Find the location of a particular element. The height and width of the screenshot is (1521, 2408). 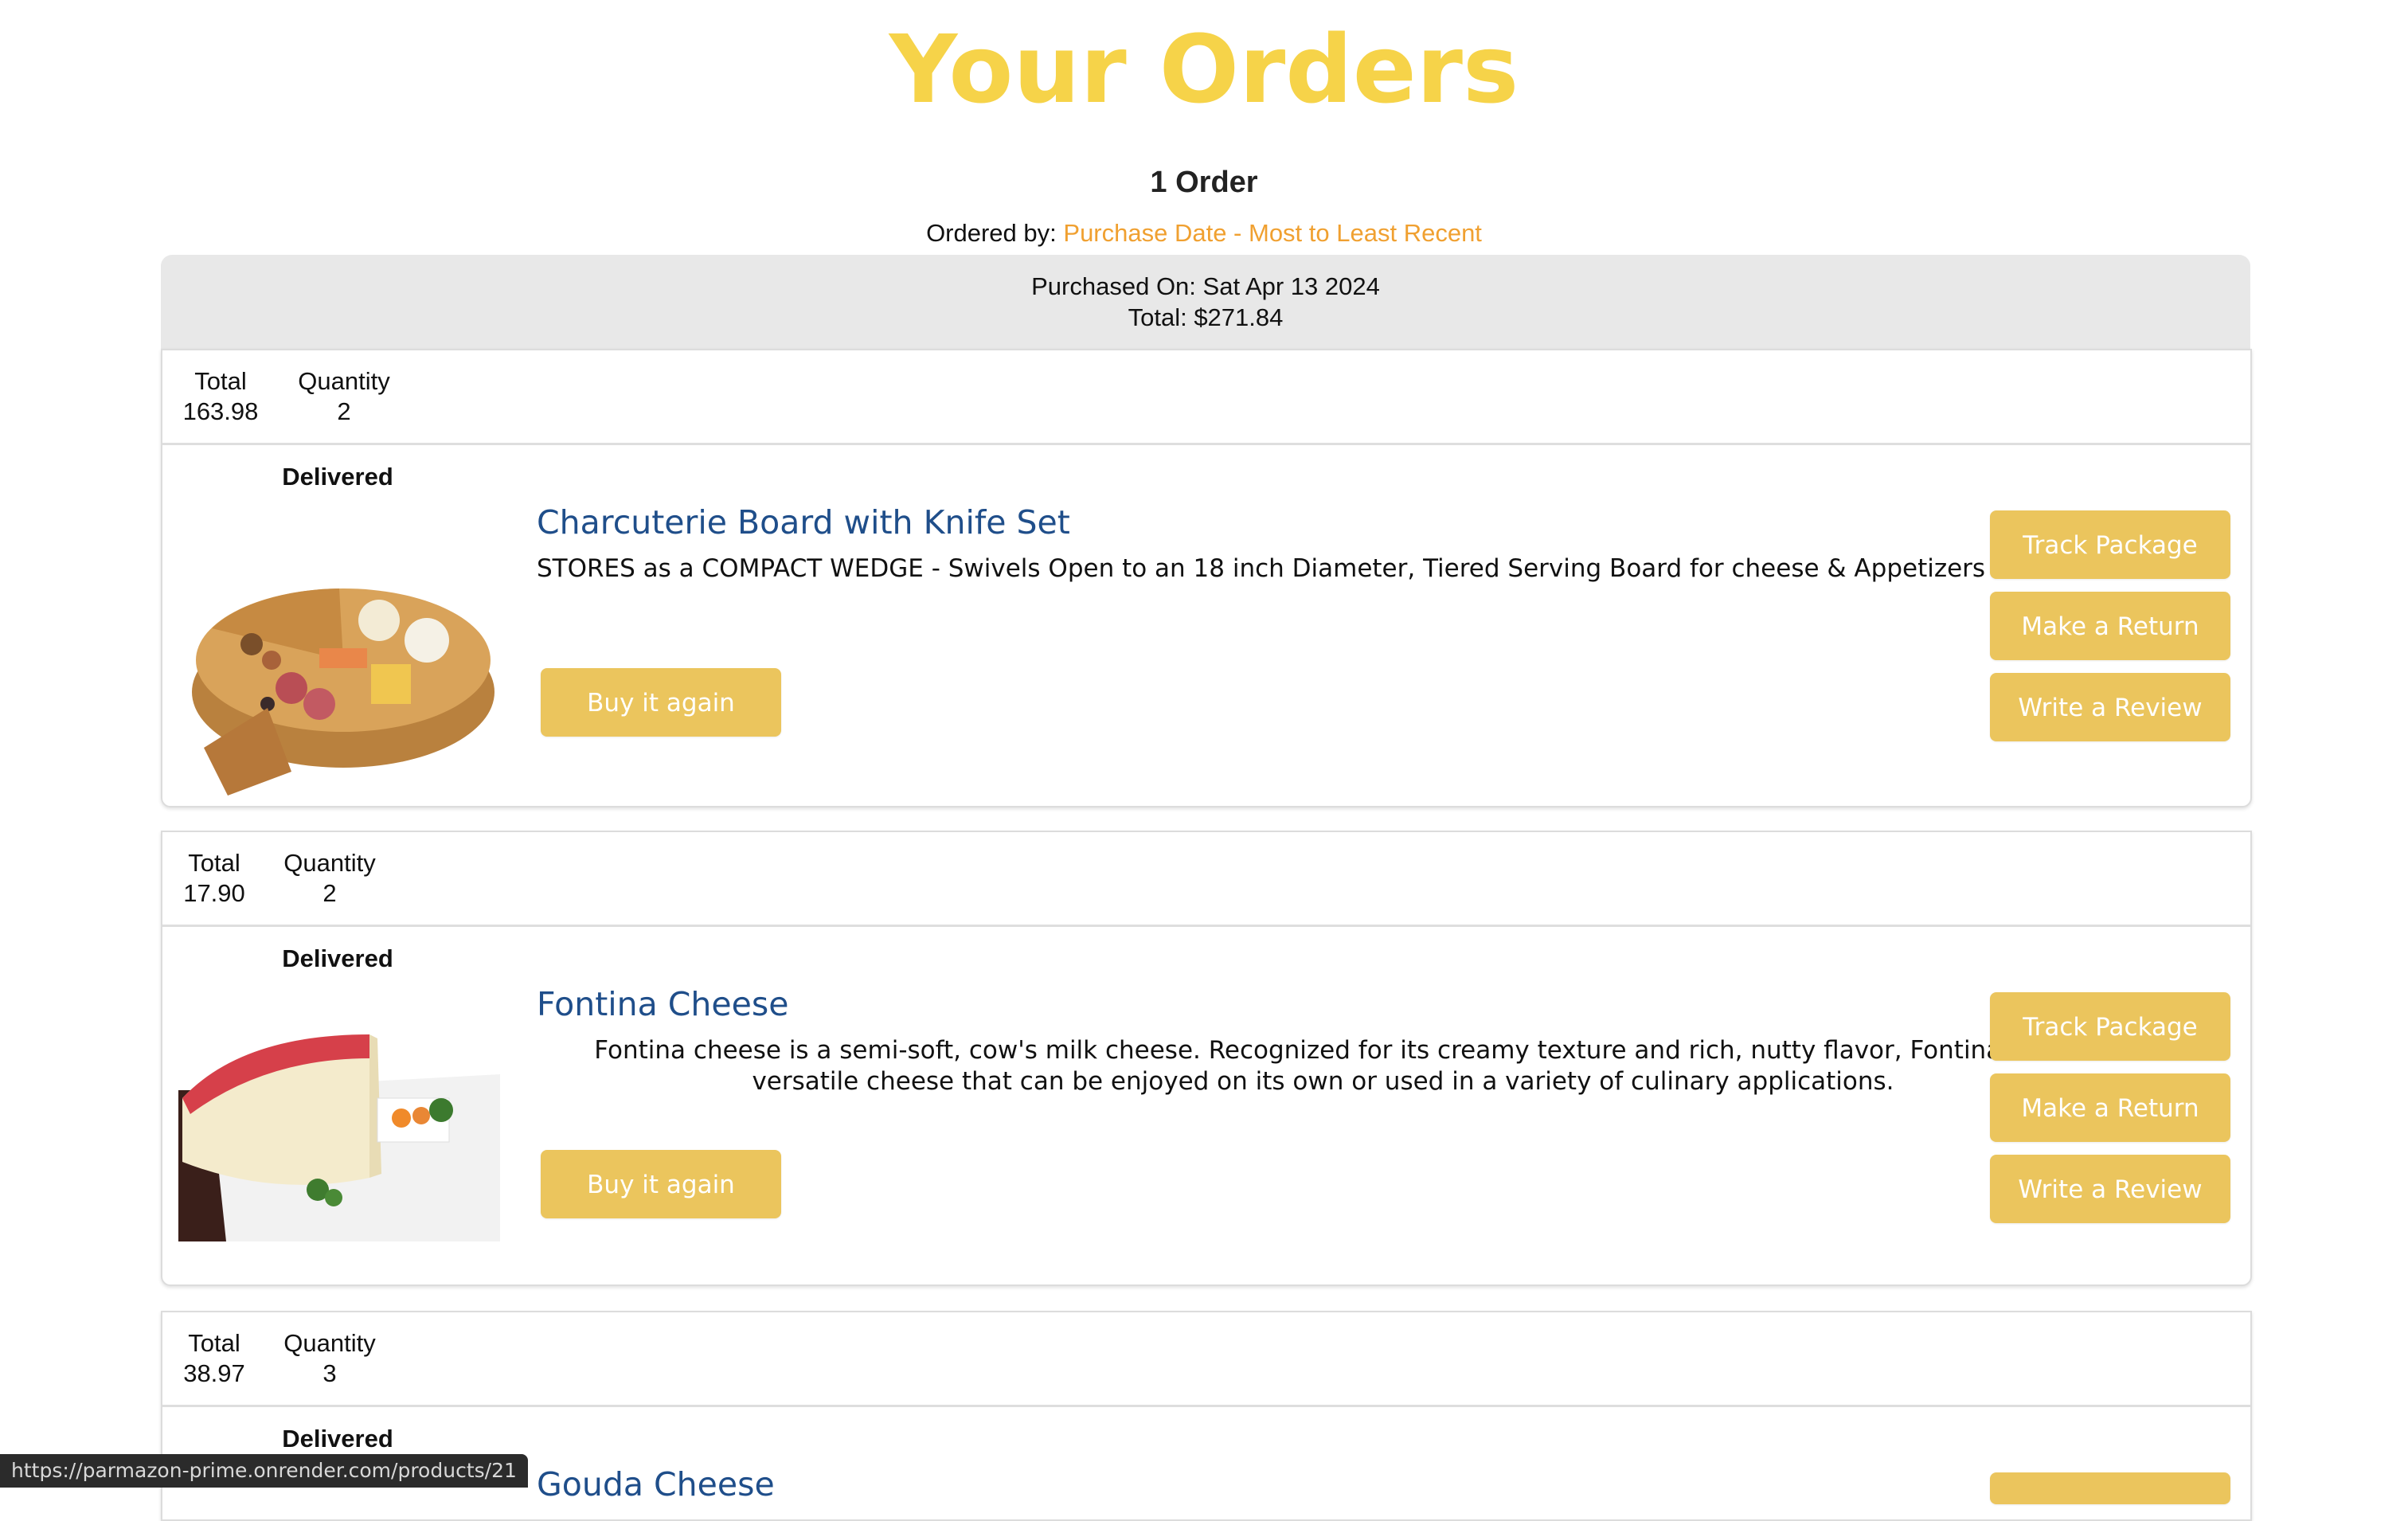

item-total-value: 17.90 is located at coordinates (214, 893).